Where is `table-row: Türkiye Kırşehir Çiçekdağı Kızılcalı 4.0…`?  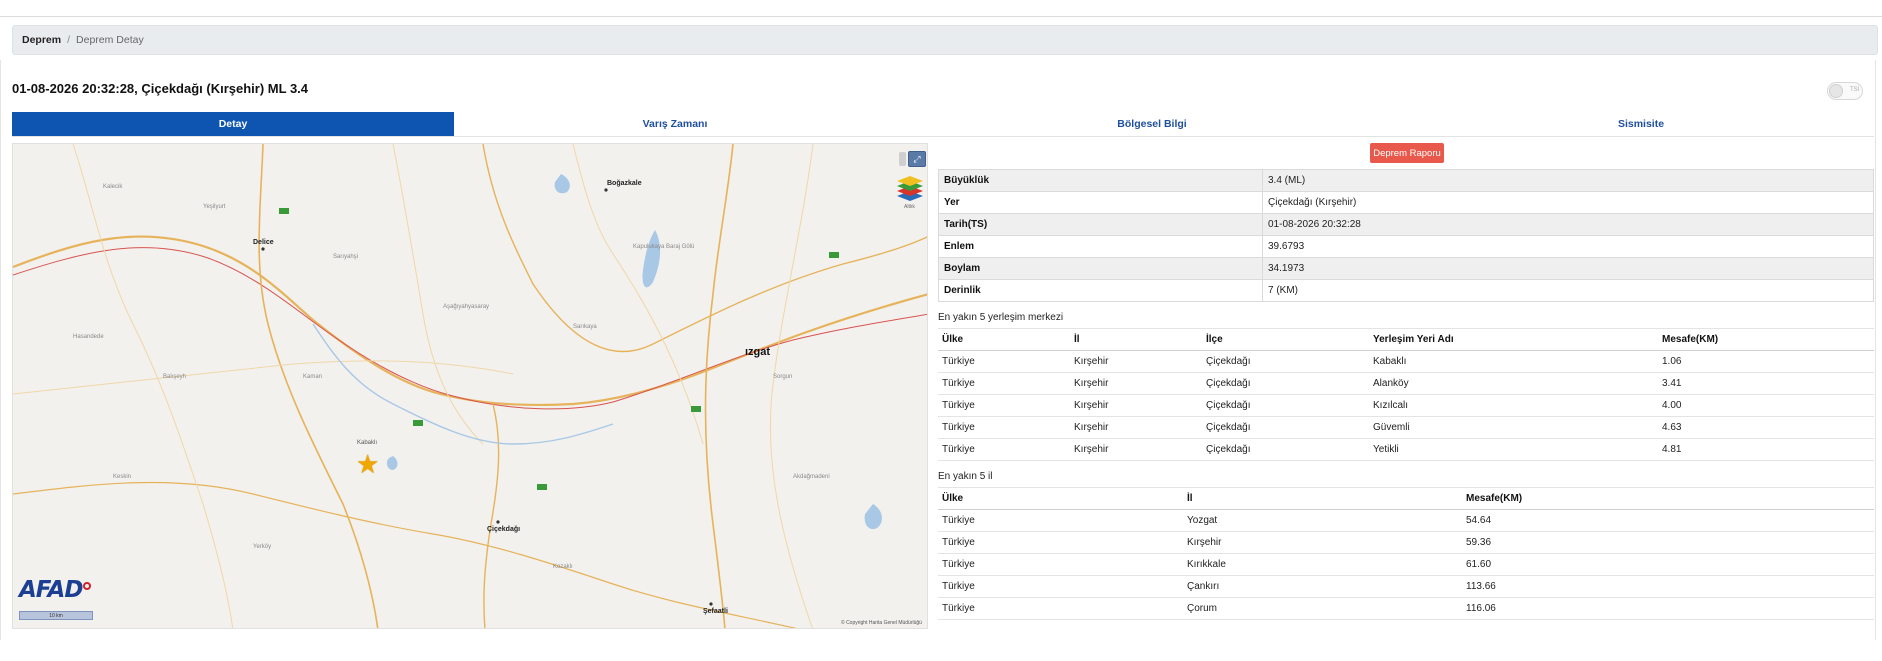 table-row: Türkiye Kırşehir Çiçekdağı Kızılcalı 4.0… is located at coordinates (1406, 405).